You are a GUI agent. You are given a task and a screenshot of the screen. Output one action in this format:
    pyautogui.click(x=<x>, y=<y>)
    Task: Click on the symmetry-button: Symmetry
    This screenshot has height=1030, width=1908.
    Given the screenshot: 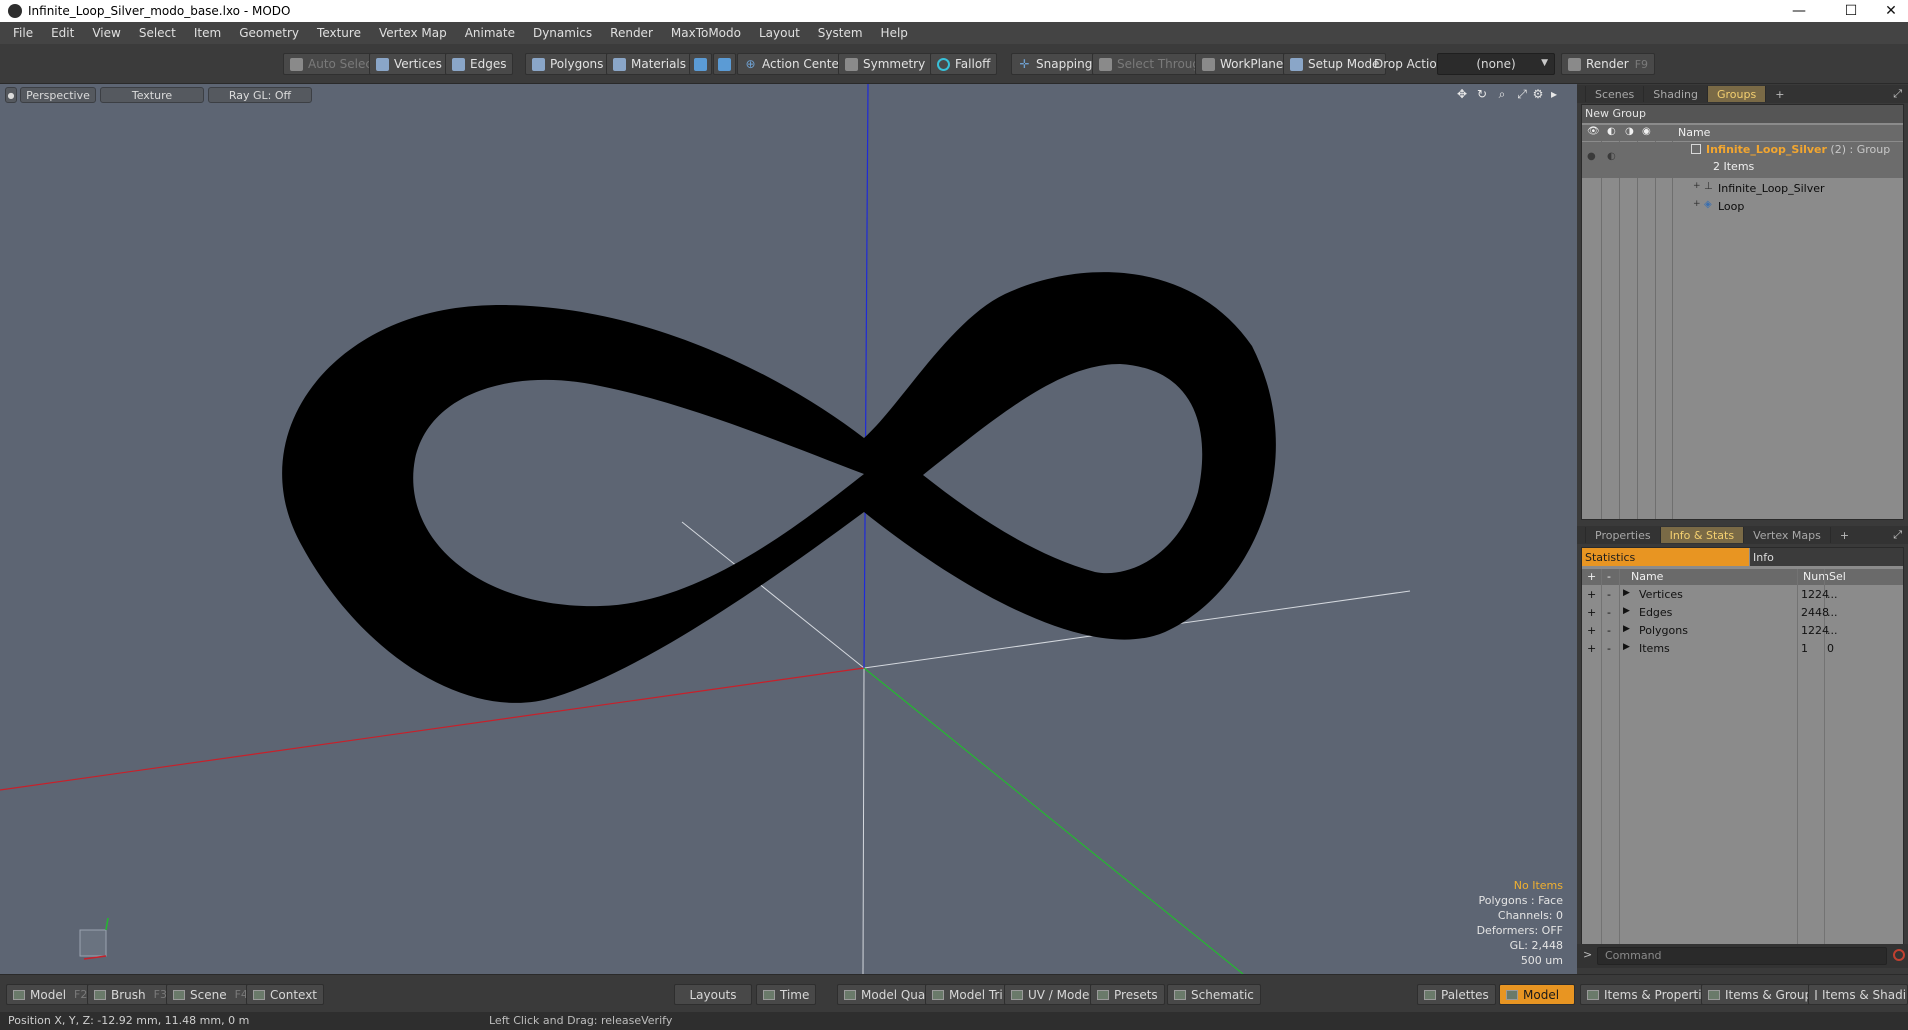 What is the action you would take?
    pyautogui.click(x=885, y=64)
    